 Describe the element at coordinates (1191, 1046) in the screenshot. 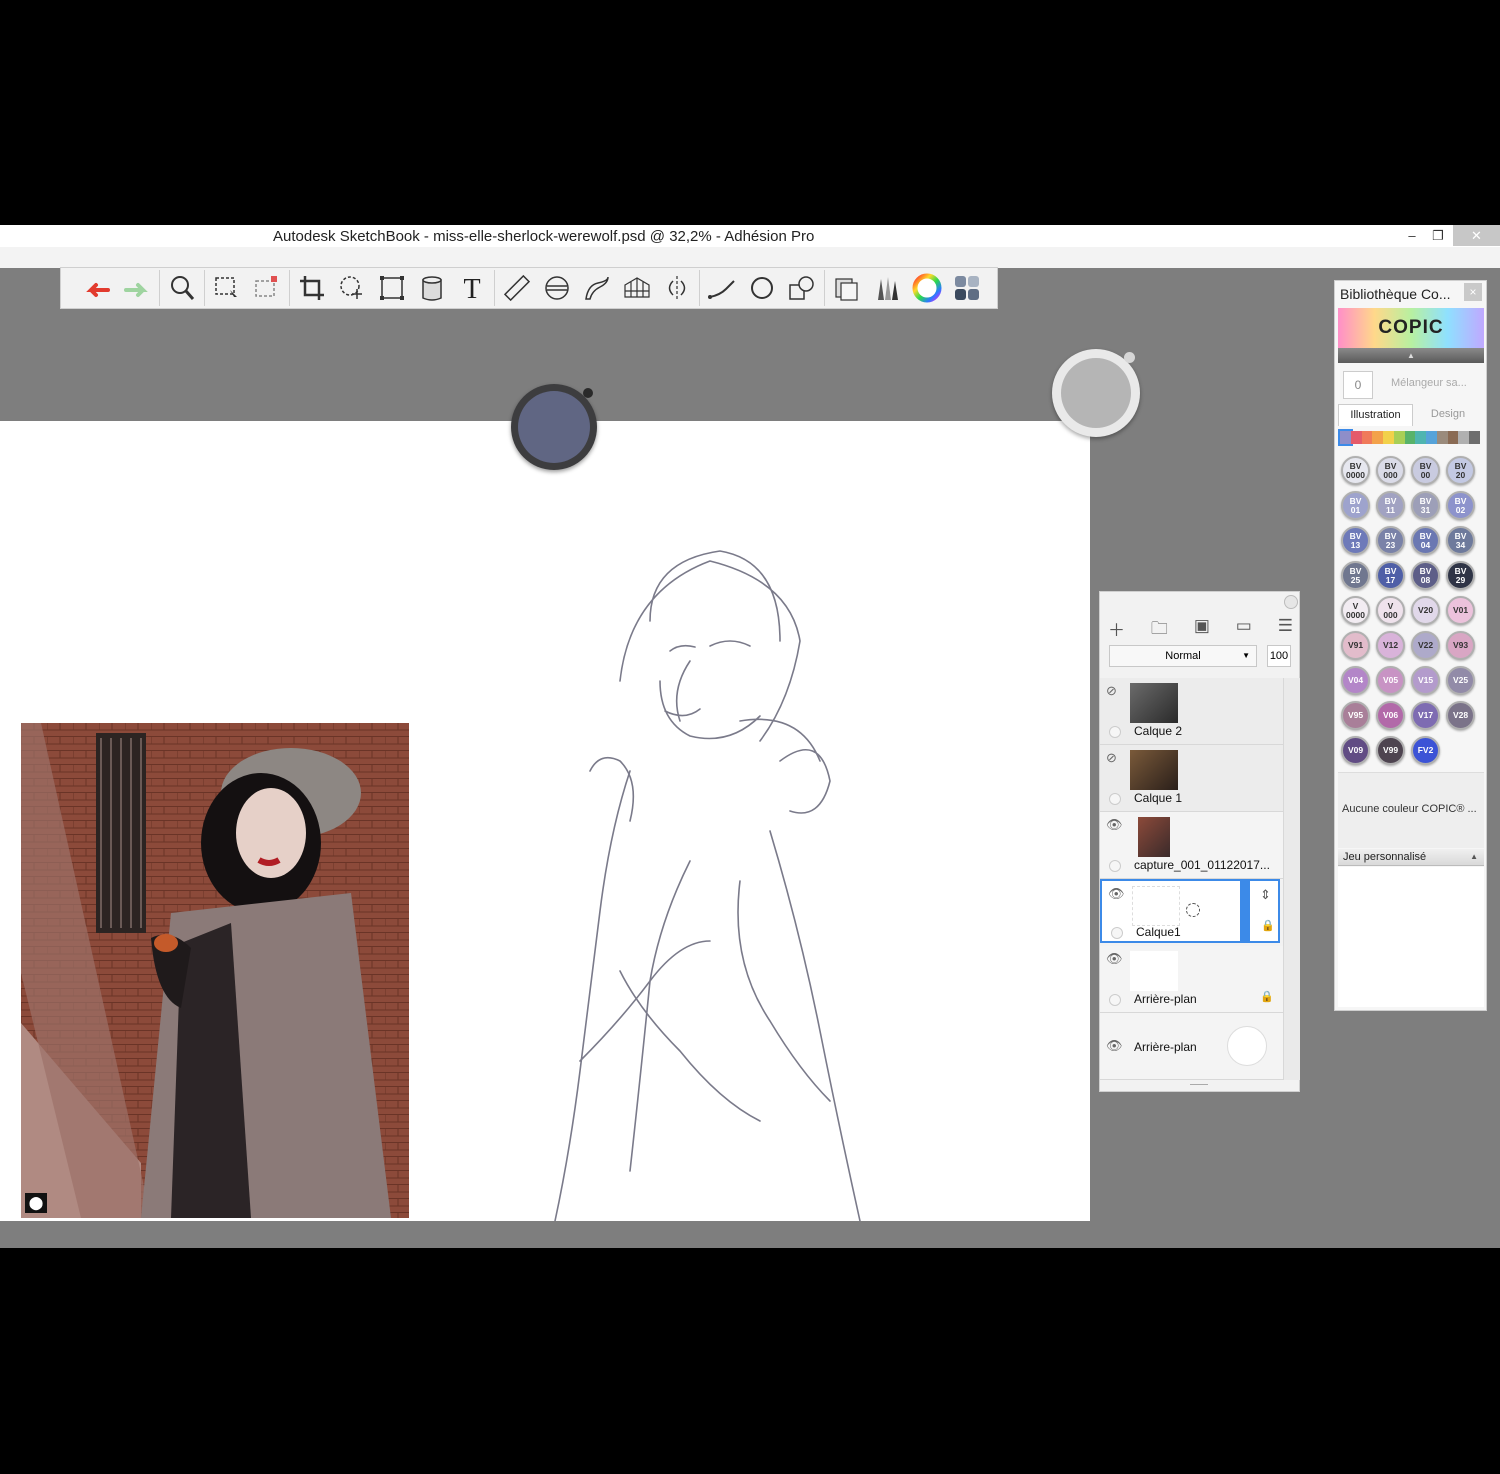

I see `background-layer-row: 👁 Arrière-plan` at that location.